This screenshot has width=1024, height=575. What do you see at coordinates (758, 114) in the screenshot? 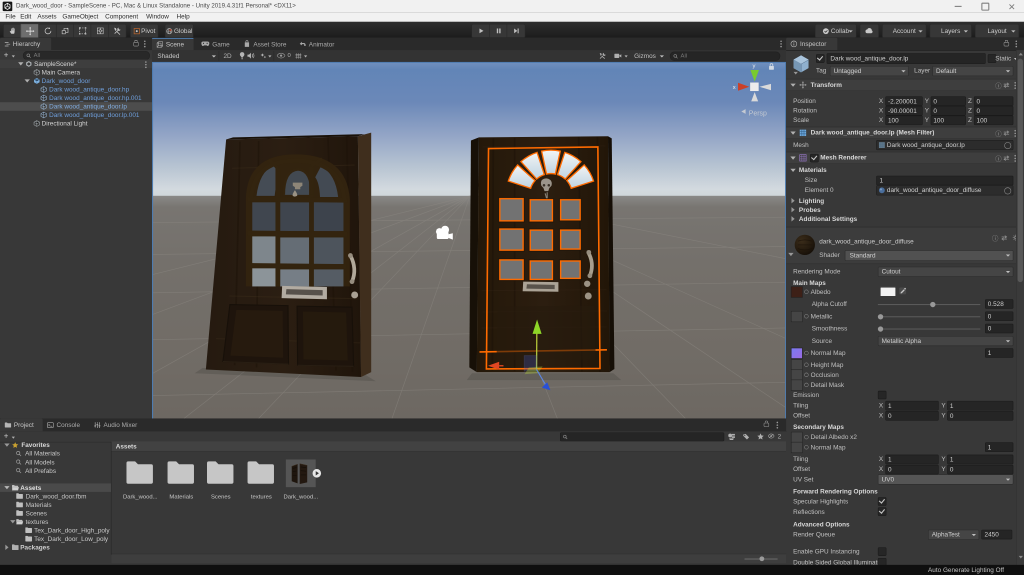
I see `svg-text: Persp` at bounding box center [758, 114].